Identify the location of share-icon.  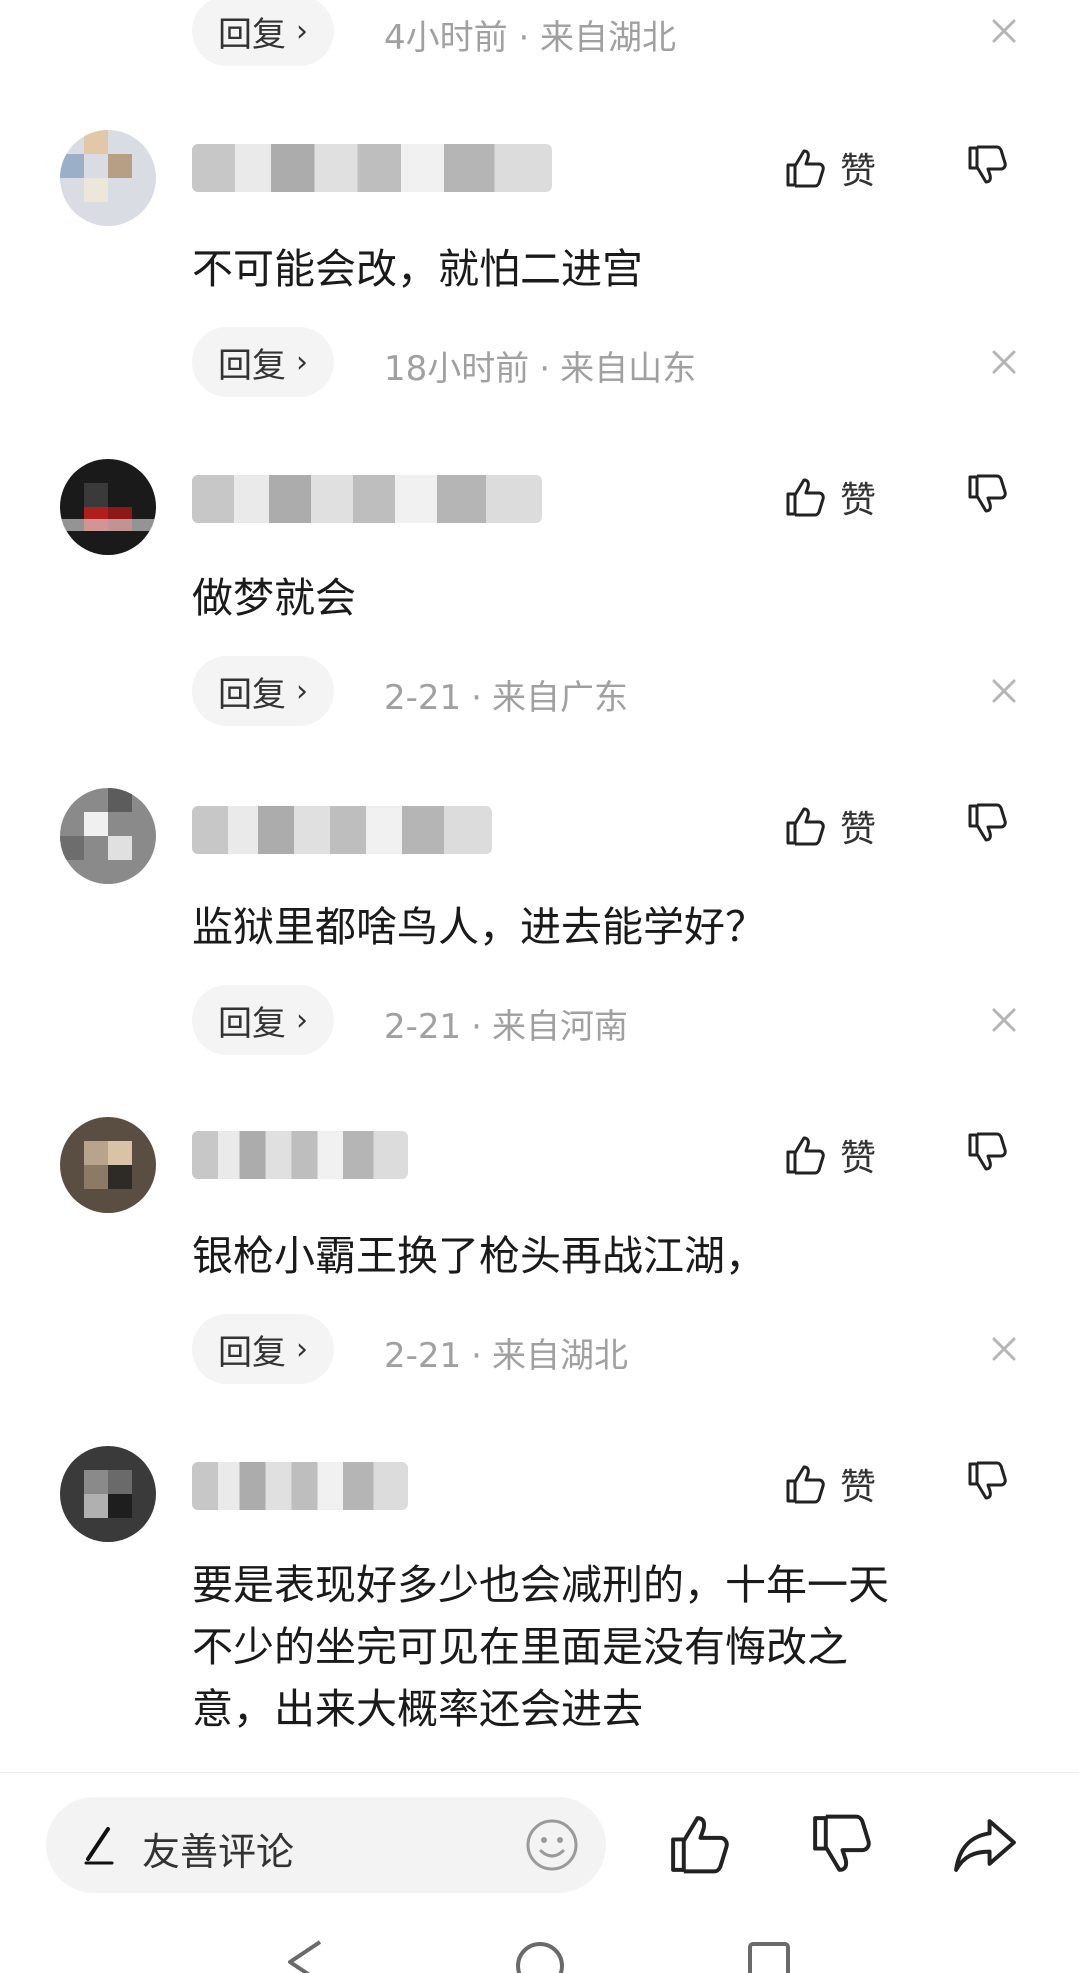
(985, 1844).